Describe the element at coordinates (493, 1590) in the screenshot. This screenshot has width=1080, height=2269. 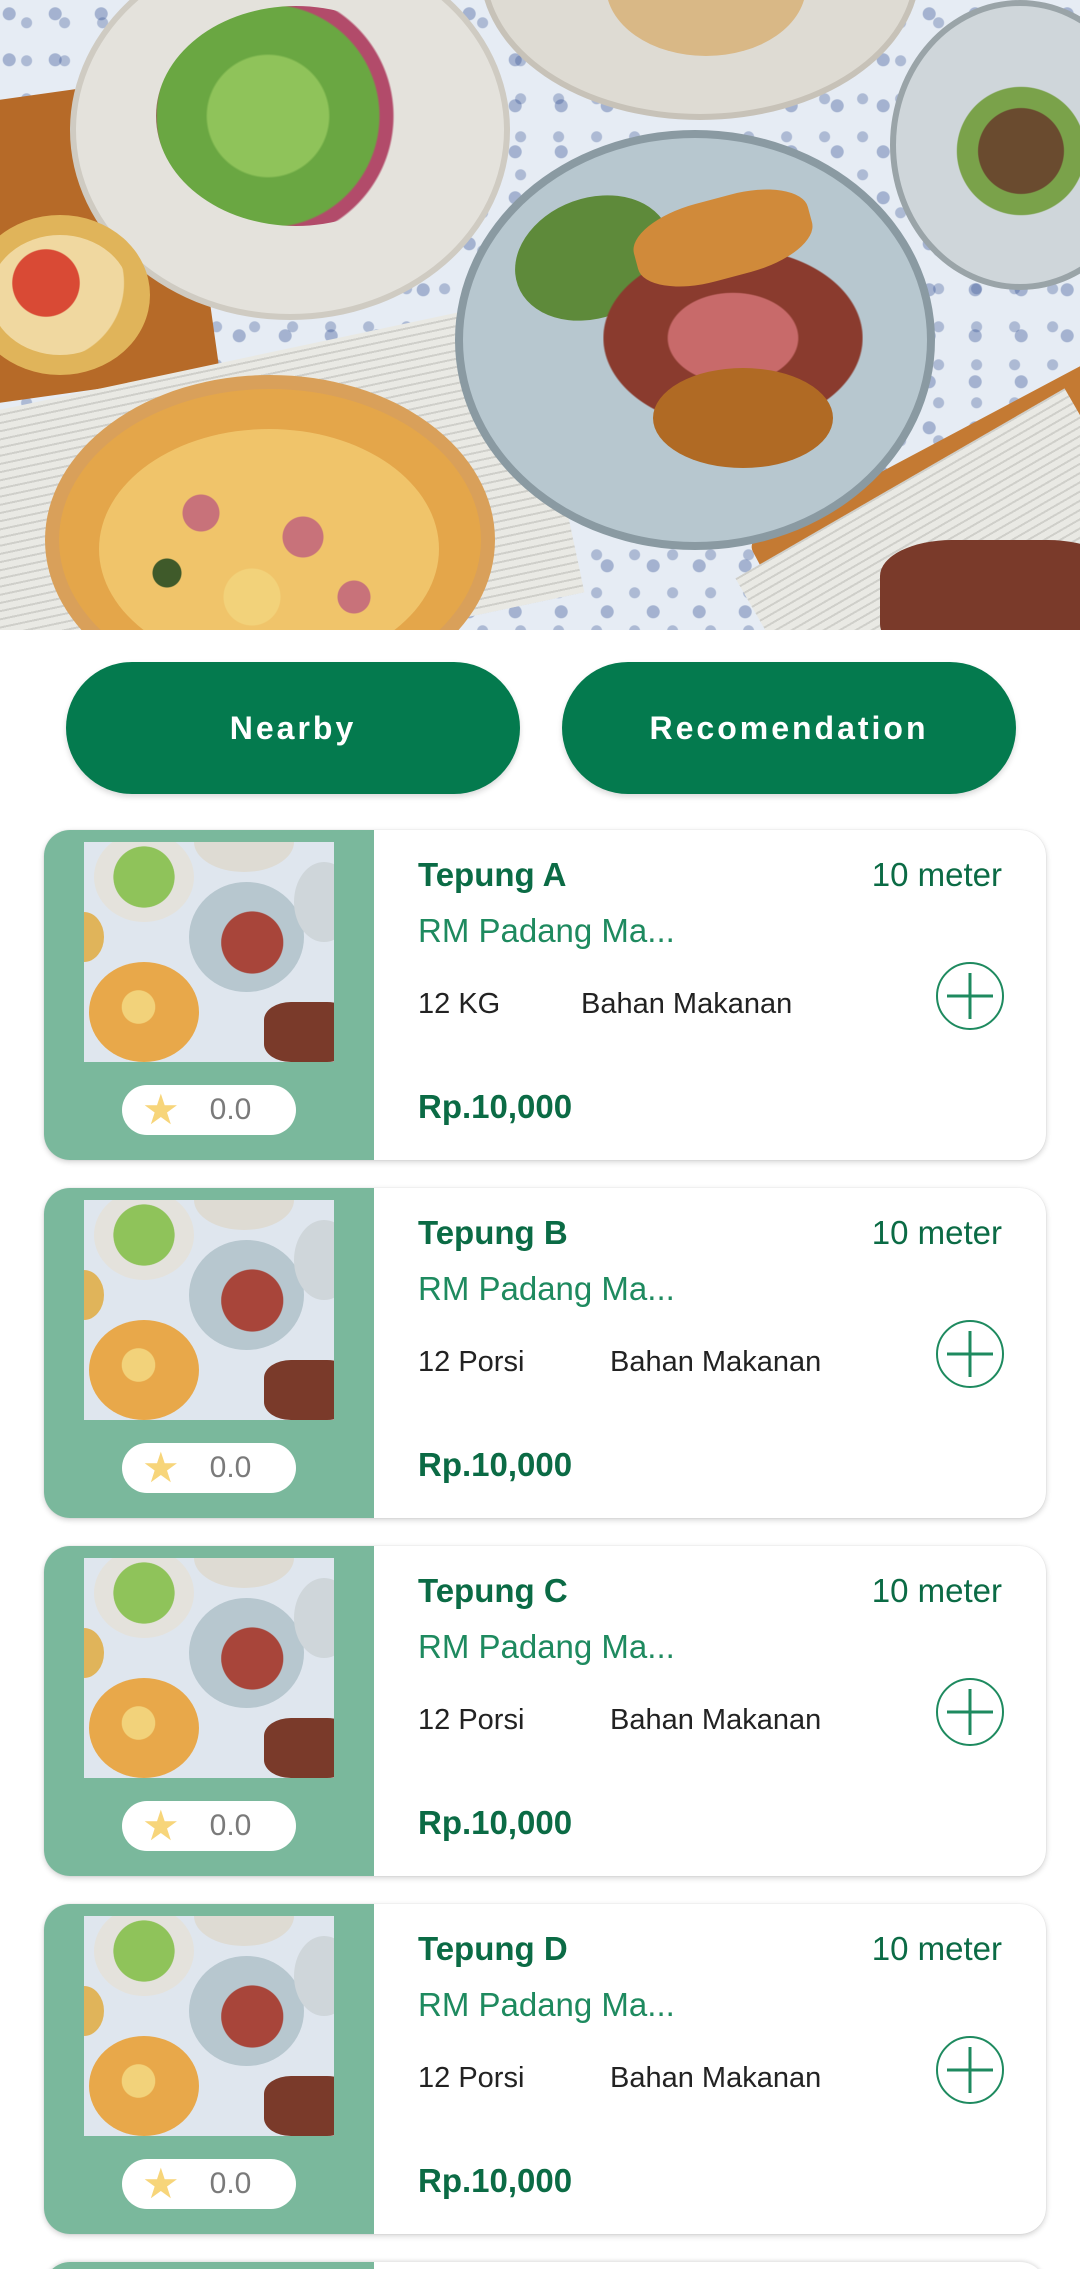
I see `product-name: Tepung C` at that location.